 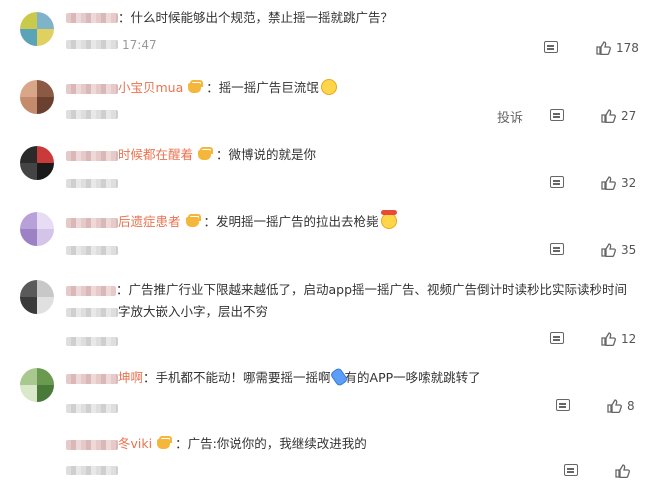 I want to click on comment-text: ：手机都不能动！哪需要摇一摇啊, so click(x=237, y=377).